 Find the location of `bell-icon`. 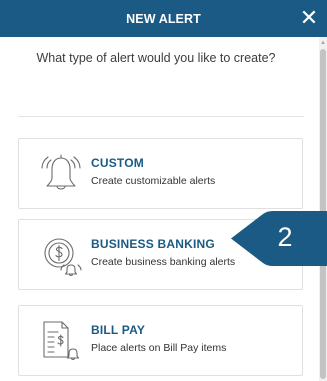

bell-icon is located at coordinates (61, 172).